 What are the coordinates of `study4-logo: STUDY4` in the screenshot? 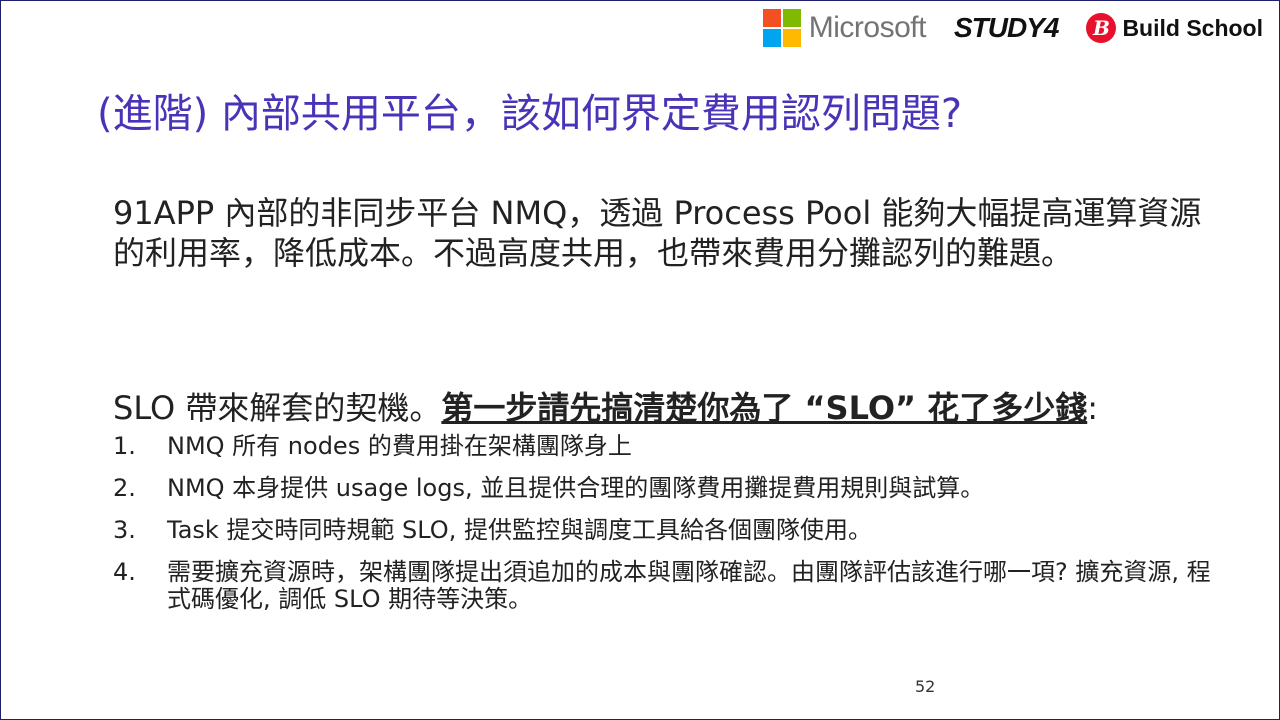 It's located at (1006, 27).